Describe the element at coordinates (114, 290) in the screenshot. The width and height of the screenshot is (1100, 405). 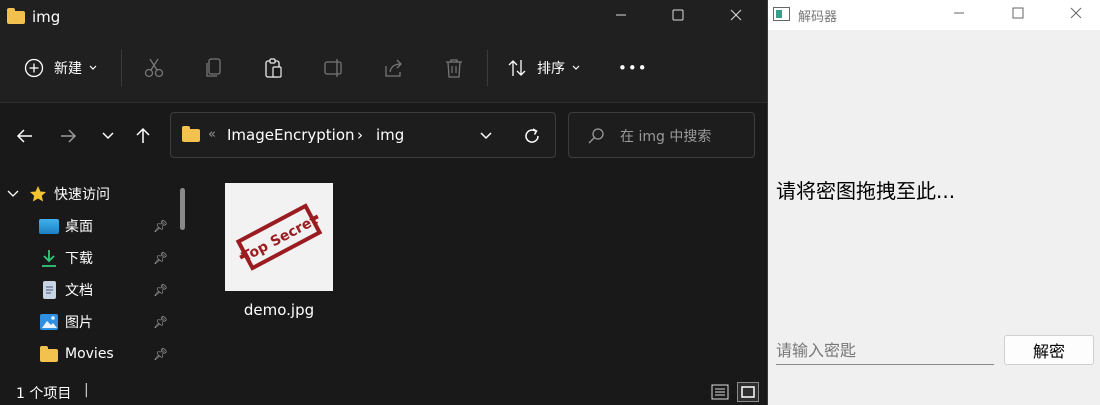
I see `sidebar-item-documents: 文档 📌︎` at that location.